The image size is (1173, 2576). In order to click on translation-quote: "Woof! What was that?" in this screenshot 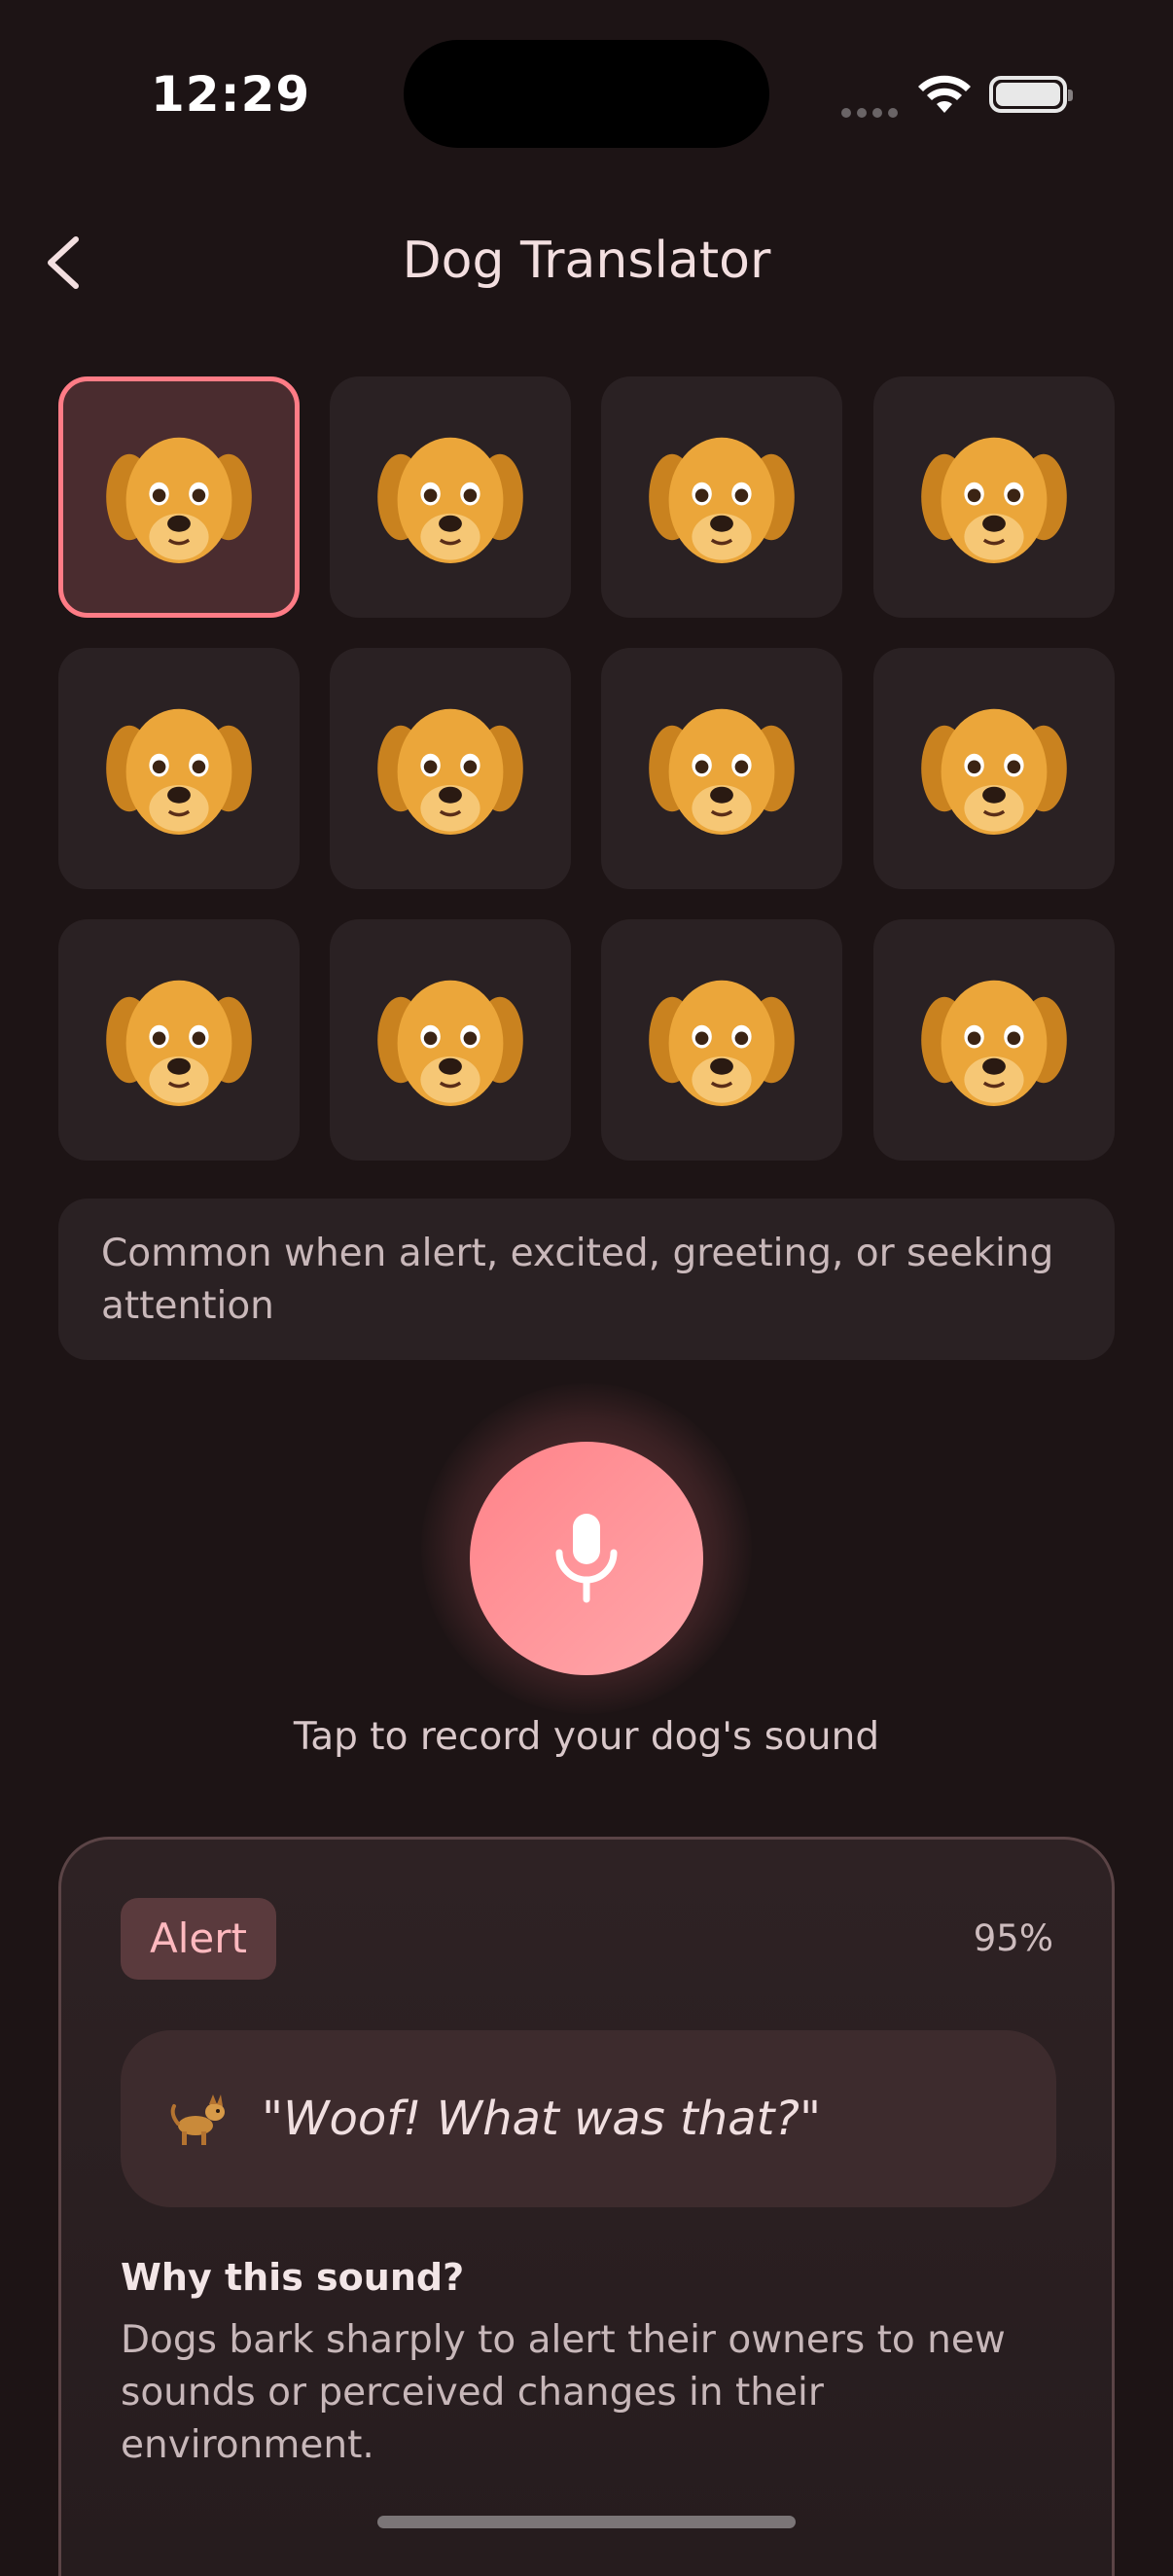, I will do `click(588, 2118)`.